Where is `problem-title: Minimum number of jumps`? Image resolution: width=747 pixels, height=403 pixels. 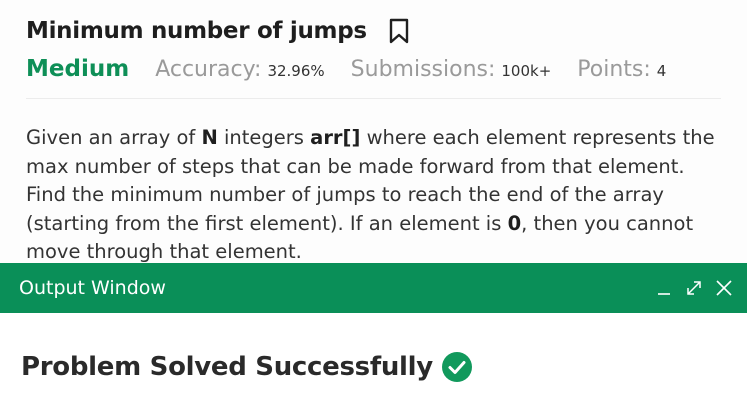
problem-title: Minimum number of jumps is located at coordinates (196, 31).